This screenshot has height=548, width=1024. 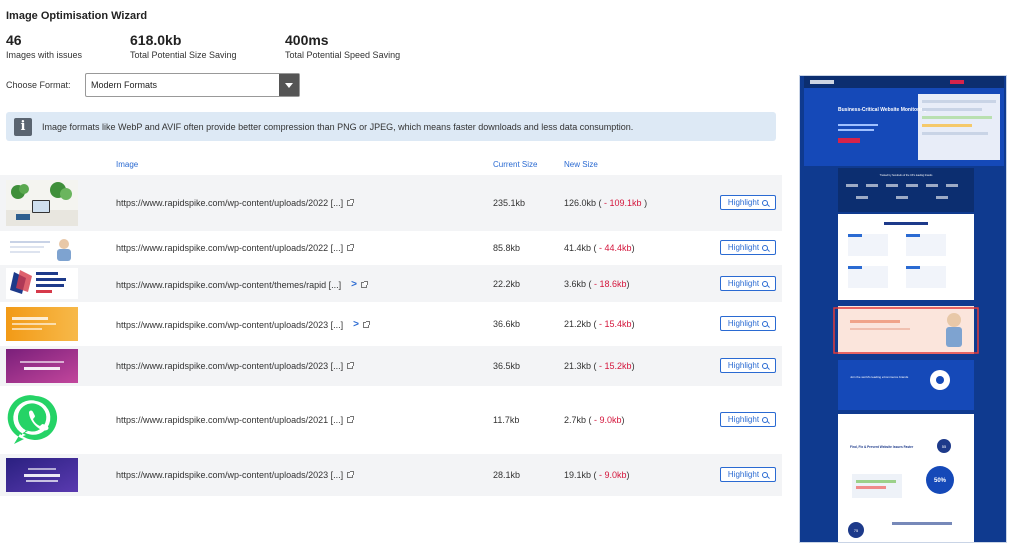 I want to click on stat-value: 400ms, so click(x=307, y=40).